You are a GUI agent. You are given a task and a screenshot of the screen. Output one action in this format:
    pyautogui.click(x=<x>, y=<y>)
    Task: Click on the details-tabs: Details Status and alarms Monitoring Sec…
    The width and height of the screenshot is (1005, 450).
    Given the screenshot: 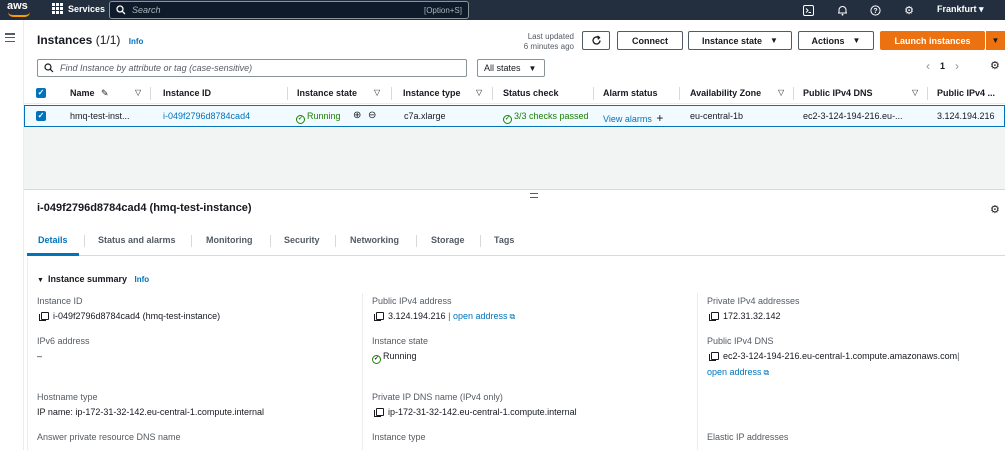 What is the action you would take?
    pyautogui.click(x=516, y=242)
    